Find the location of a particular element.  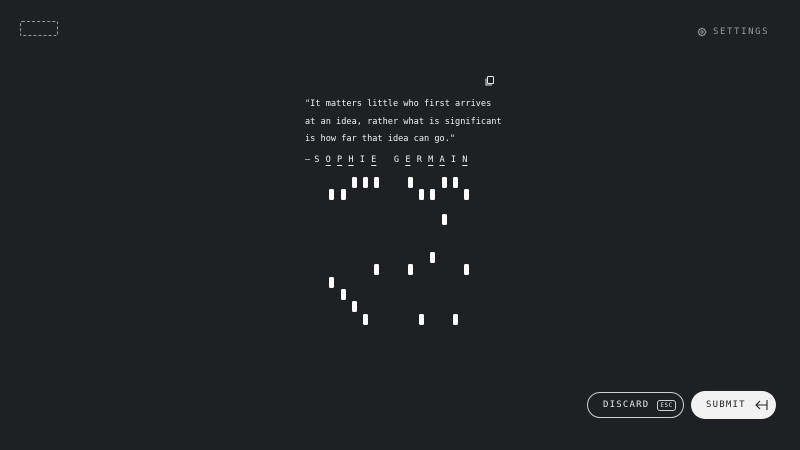

enter-arrow-icon is located at coordinates (761, 405).